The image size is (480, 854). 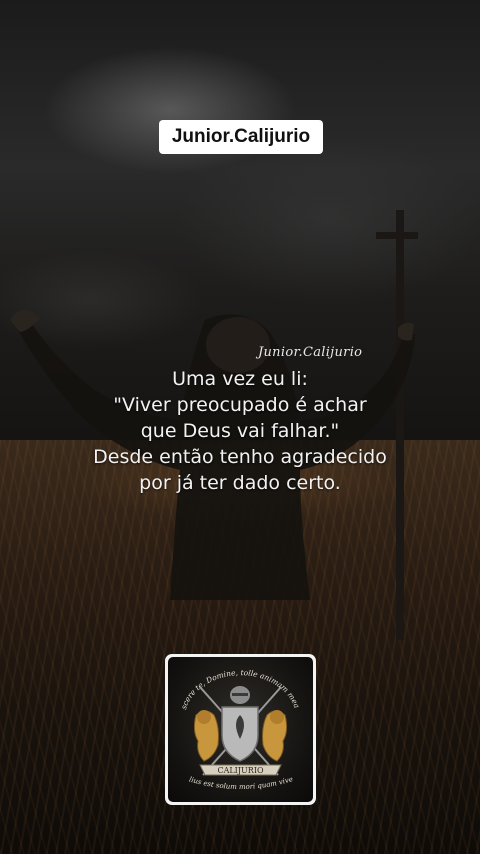 What do you see at coordinates (240, 379) in the screenshot?
I see `quote-line-1: Uma vez eu li:` at bounding box center [240, 379].